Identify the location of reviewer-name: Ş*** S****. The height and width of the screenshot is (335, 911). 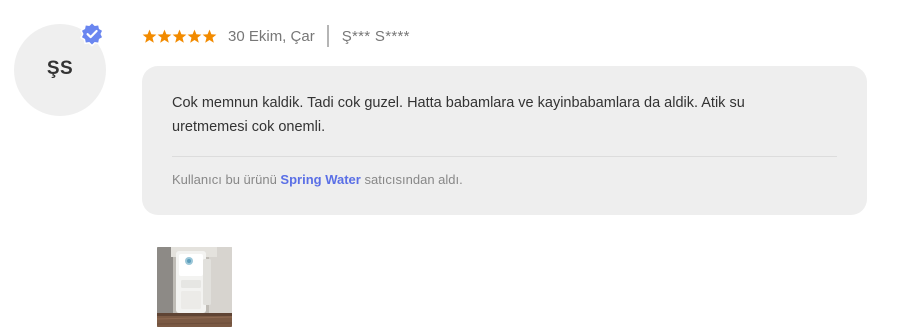
(375, 36).